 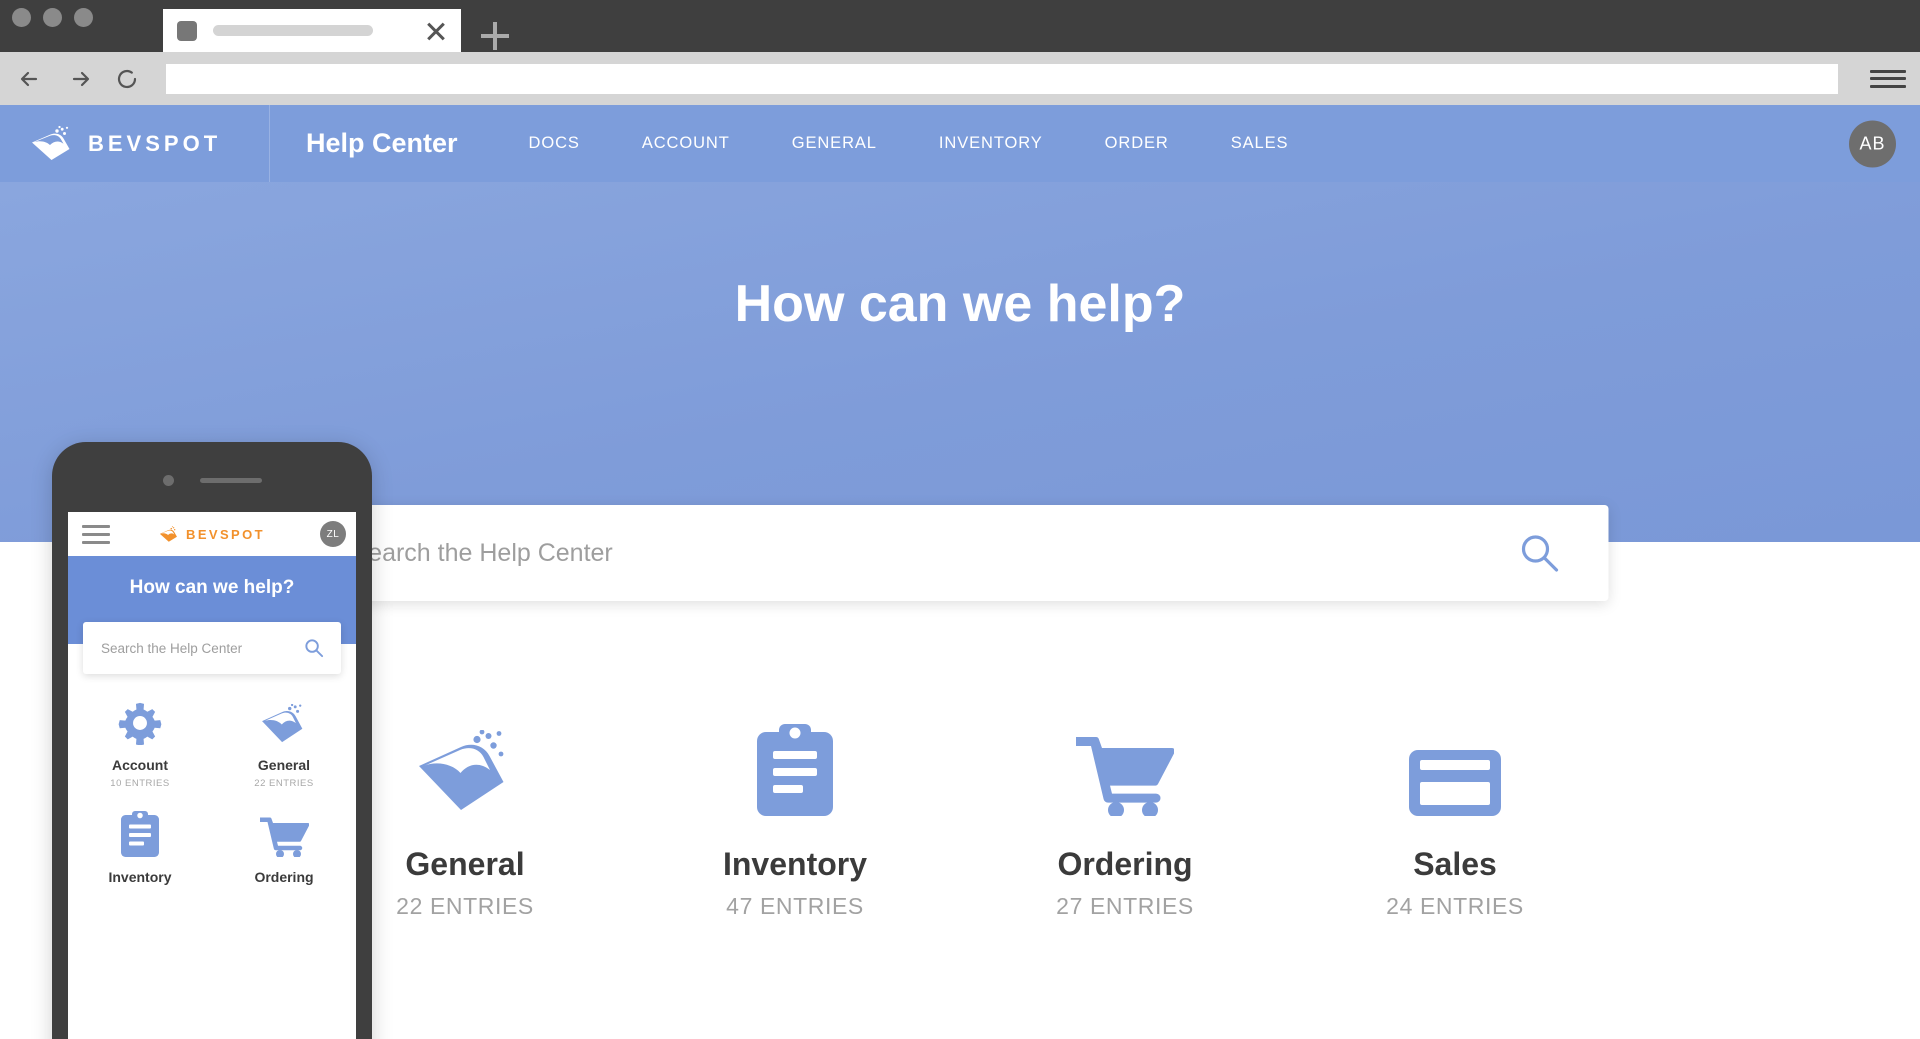 What do you see at coordinates (934, 553) in the screenshot?
I see `search-input: Search the Help Center` at bounding box center [934, 553].